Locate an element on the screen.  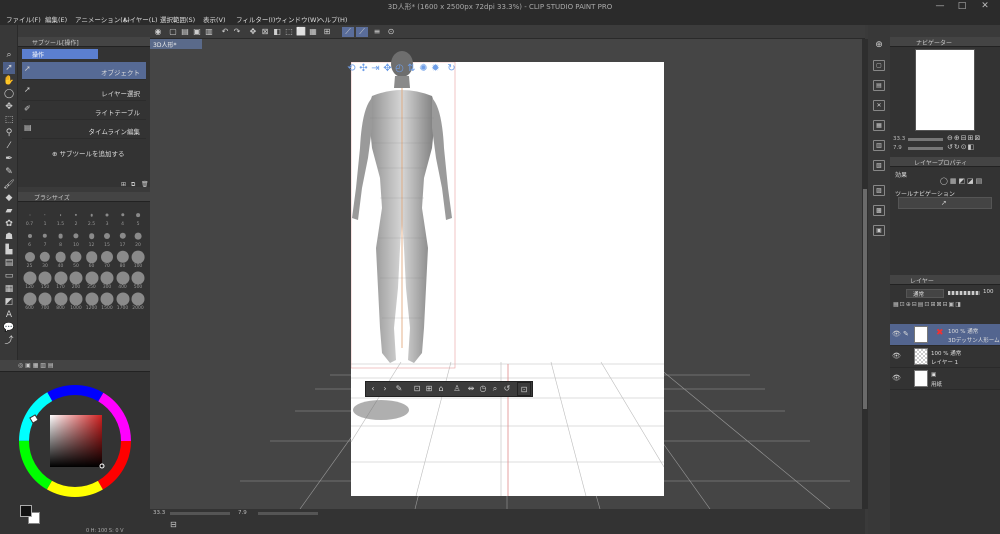
rotate-x-icon: ✺ is located at coordinates (423, 68).